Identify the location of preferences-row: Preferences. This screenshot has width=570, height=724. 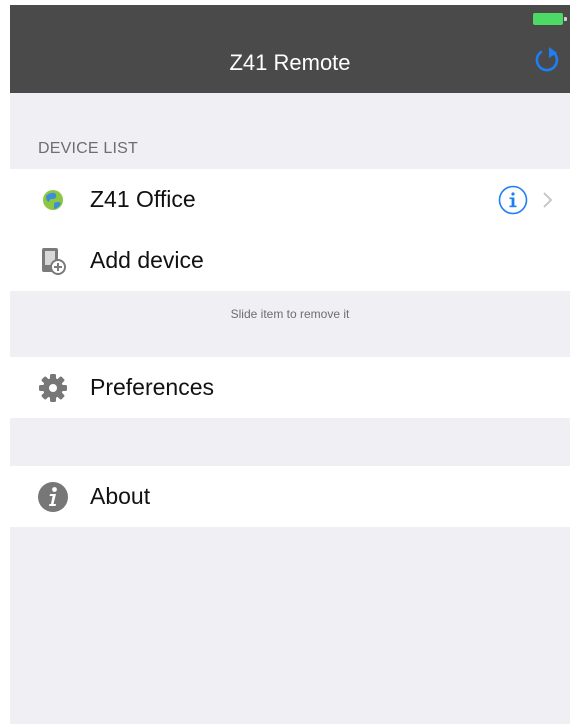
(290, 387).